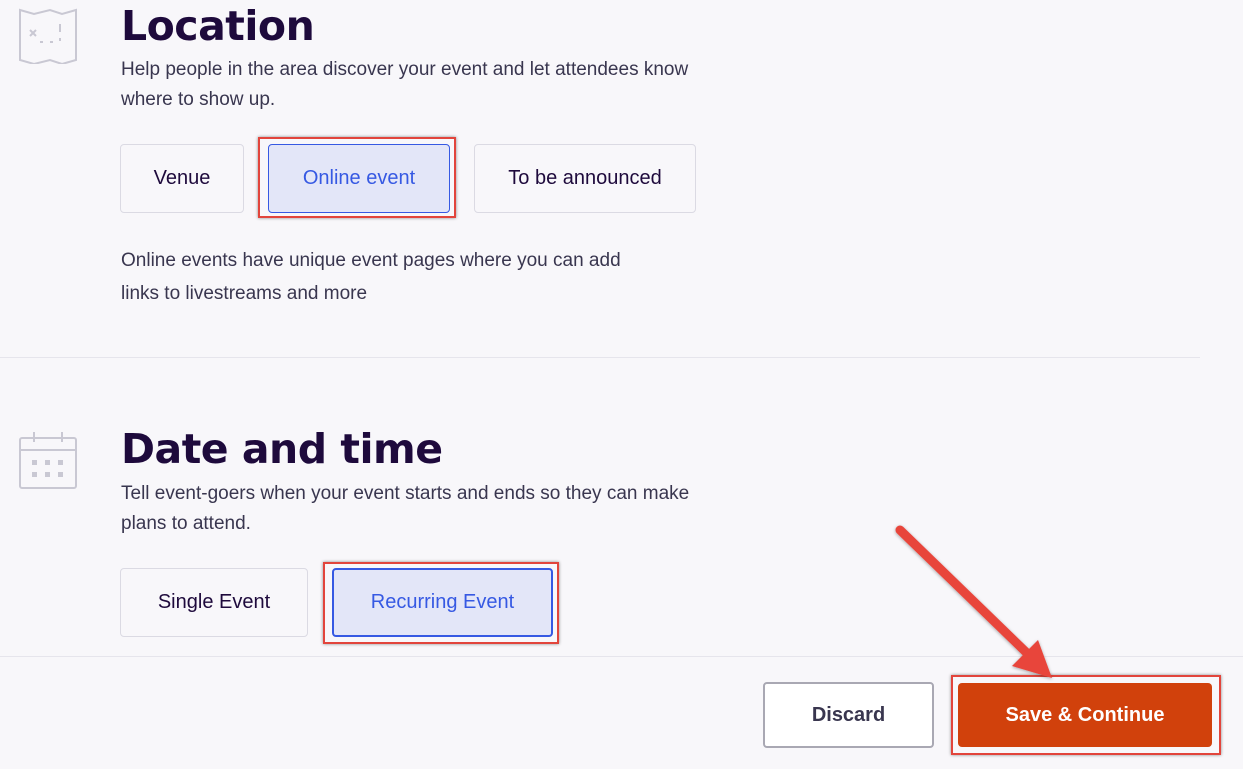  I want to click on recurring-event-option-button: Recurring Event, so click(442, 602).